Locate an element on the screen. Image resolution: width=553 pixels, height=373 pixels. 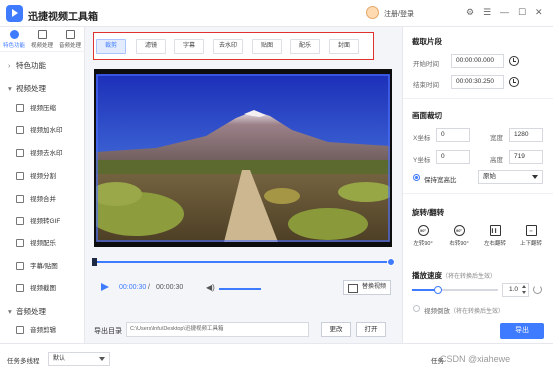
flip-vertical-label: 上下翻转 is located at coordinates (530, 244).